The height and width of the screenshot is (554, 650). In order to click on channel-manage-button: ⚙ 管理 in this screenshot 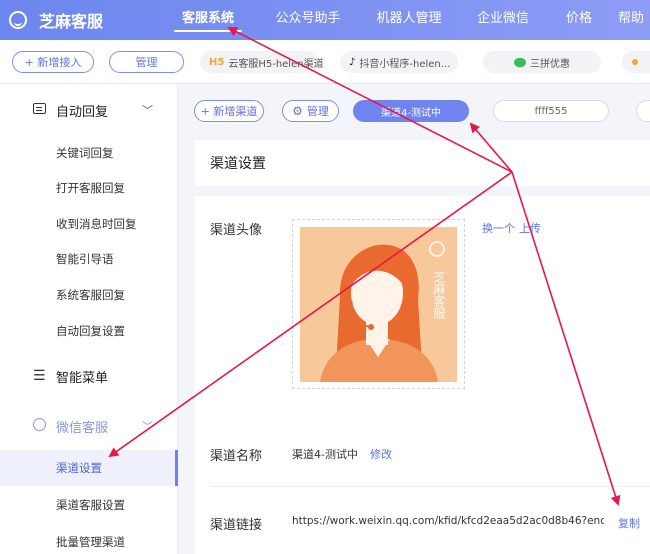, I will do `click(310, 111)`.